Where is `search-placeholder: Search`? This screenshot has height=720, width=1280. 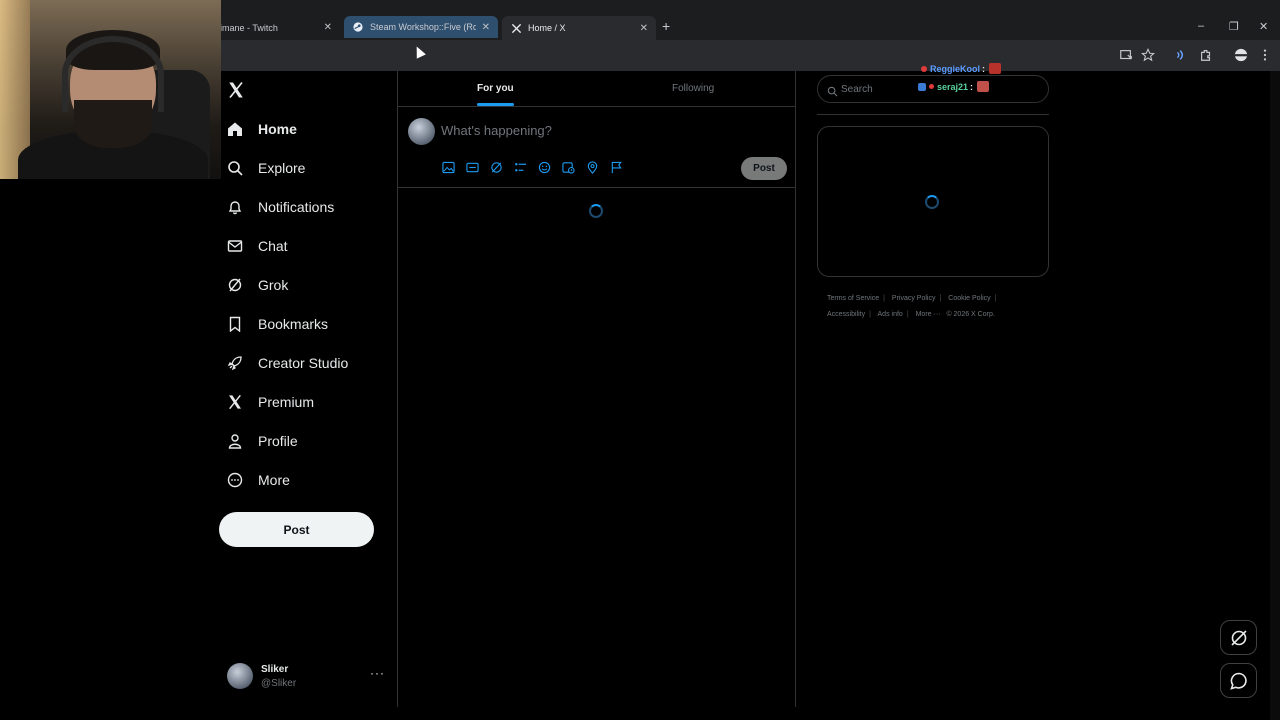 search-placeholder: Search is located at coordinates (857, 89).